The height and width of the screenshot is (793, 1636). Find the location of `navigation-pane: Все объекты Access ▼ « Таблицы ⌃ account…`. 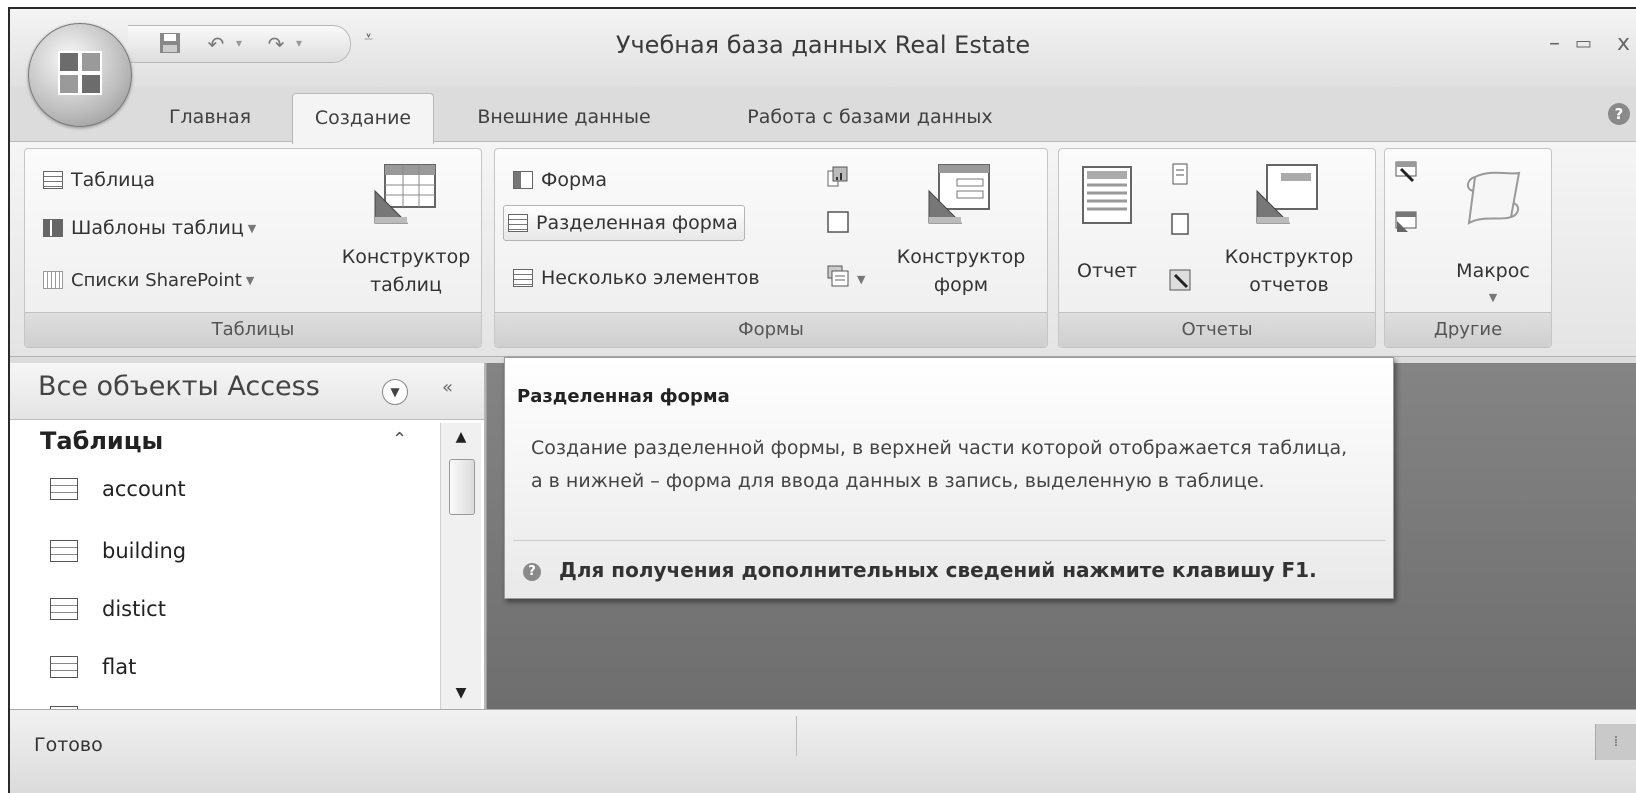

navigation-pane: Все объекты Access ▼ « Таблицы ⌃ account… is located at coordinates (248, 536).